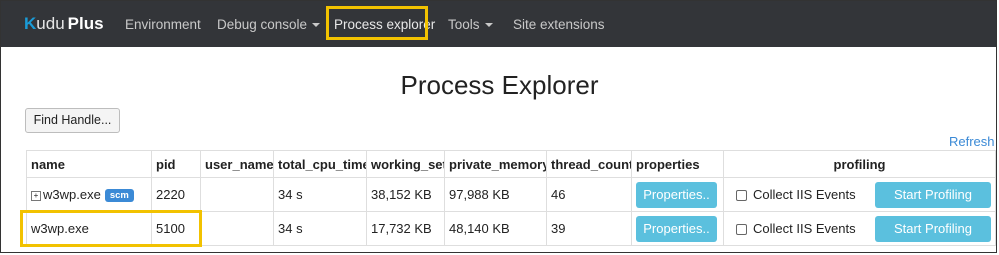 This screenshot has width=999, height=255. I want to click on nav-process-explorer-label: Process explorer, so click(385, 24).